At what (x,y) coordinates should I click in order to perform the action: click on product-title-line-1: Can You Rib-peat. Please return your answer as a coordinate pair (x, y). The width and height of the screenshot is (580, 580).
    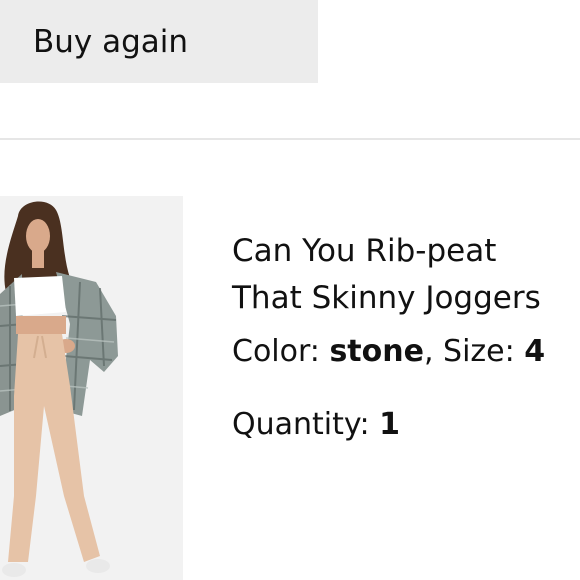
    Looking at the image, I should click on (364, 251).